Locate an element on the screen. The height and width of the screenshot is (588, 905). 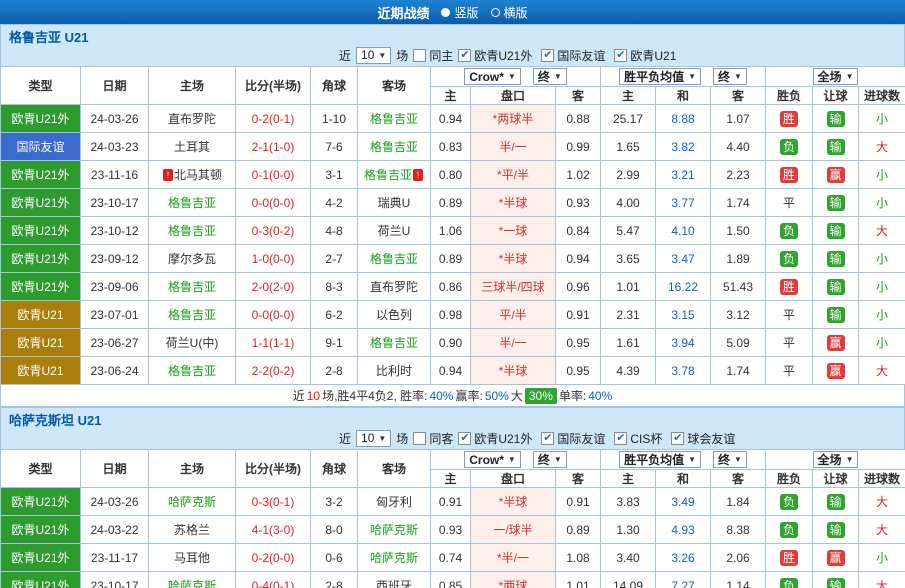
match-score-link: 0-2(0-0) is located at coordinates (273, 557).